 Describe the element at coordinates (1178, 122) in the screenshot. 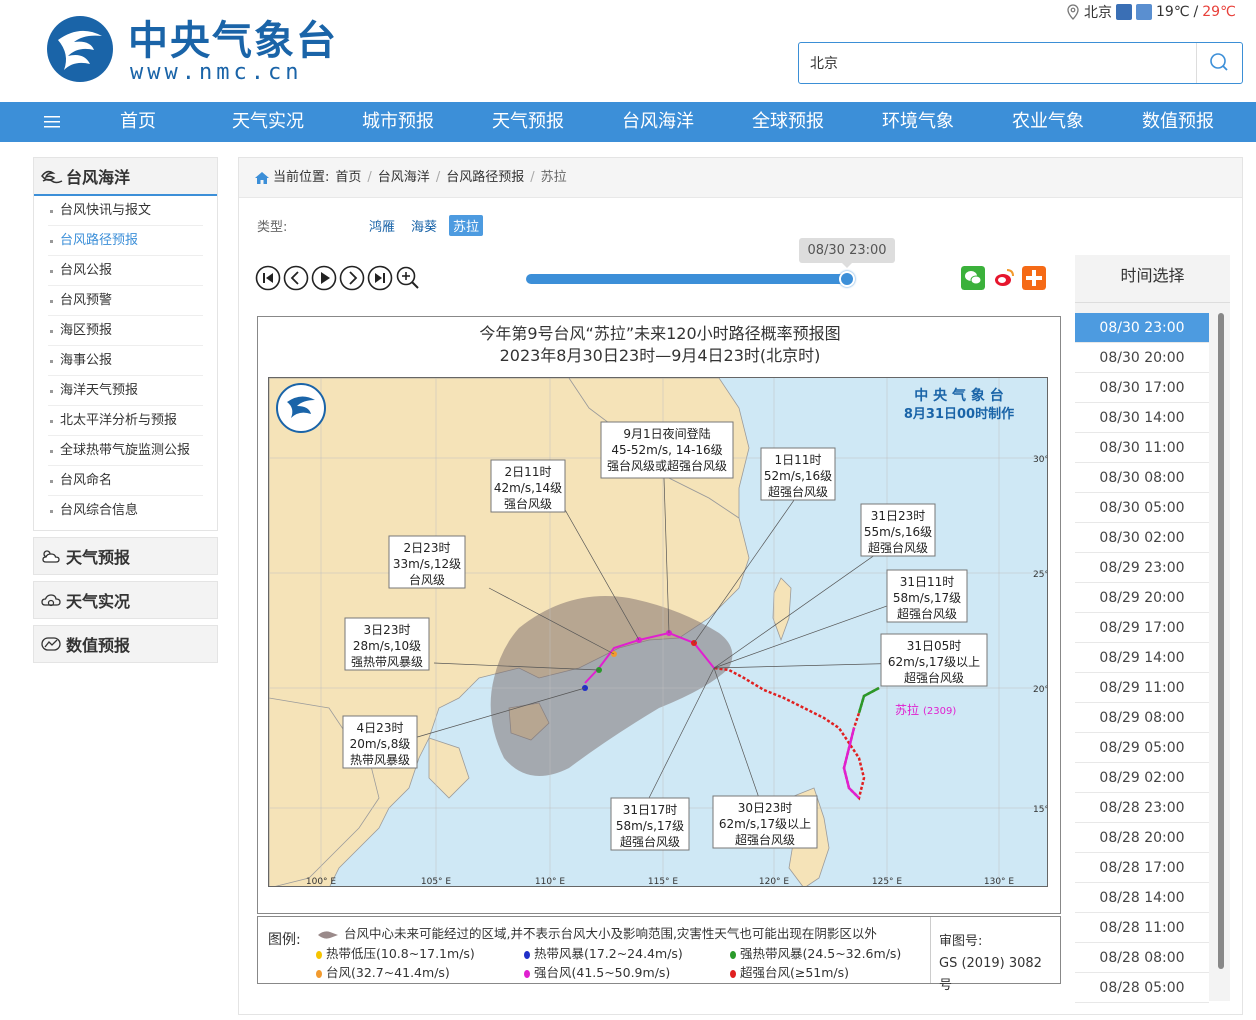

I see `nav-item-numerical: 数值预报` at that location.